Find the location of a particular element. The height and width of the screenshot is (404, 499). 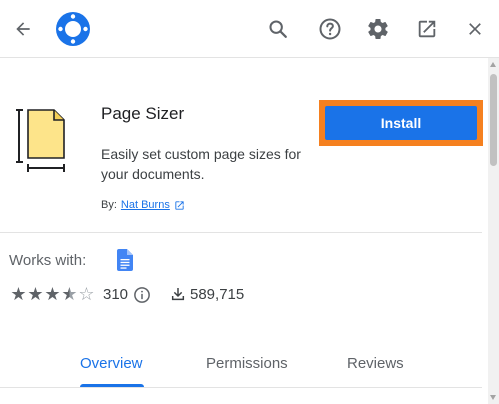

installs-count: 589,715 is located at coordinates (217, 294).